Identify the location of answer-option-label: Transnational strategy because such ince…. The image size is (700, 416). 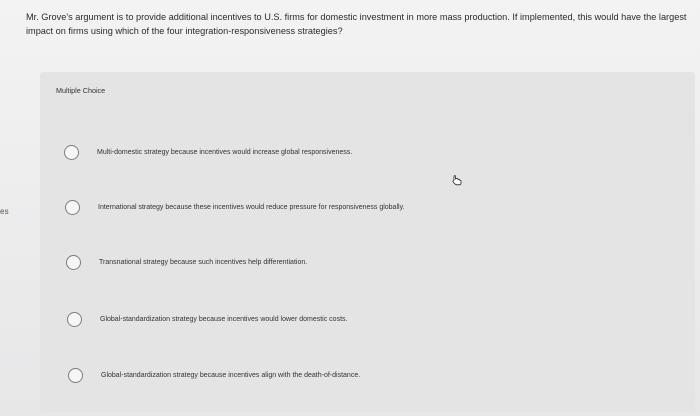
(203, 262).